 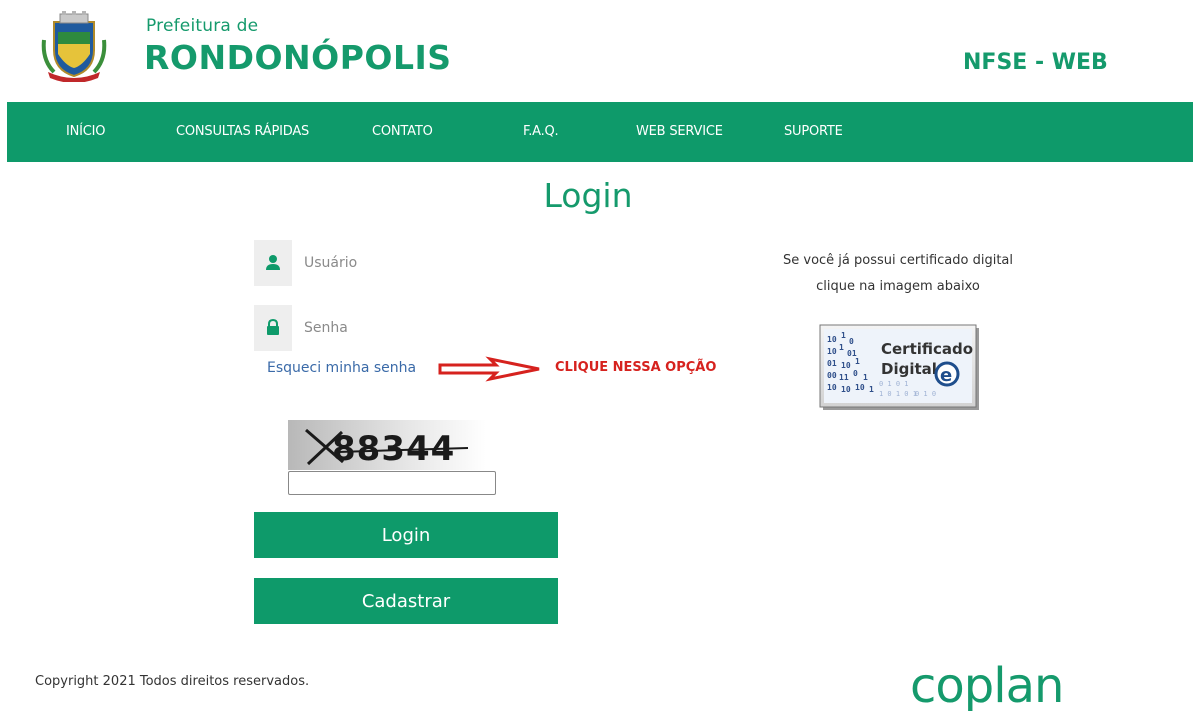 I want to click on forgot-password-link: Esqueci minha senha, so click(x=341, y=368).